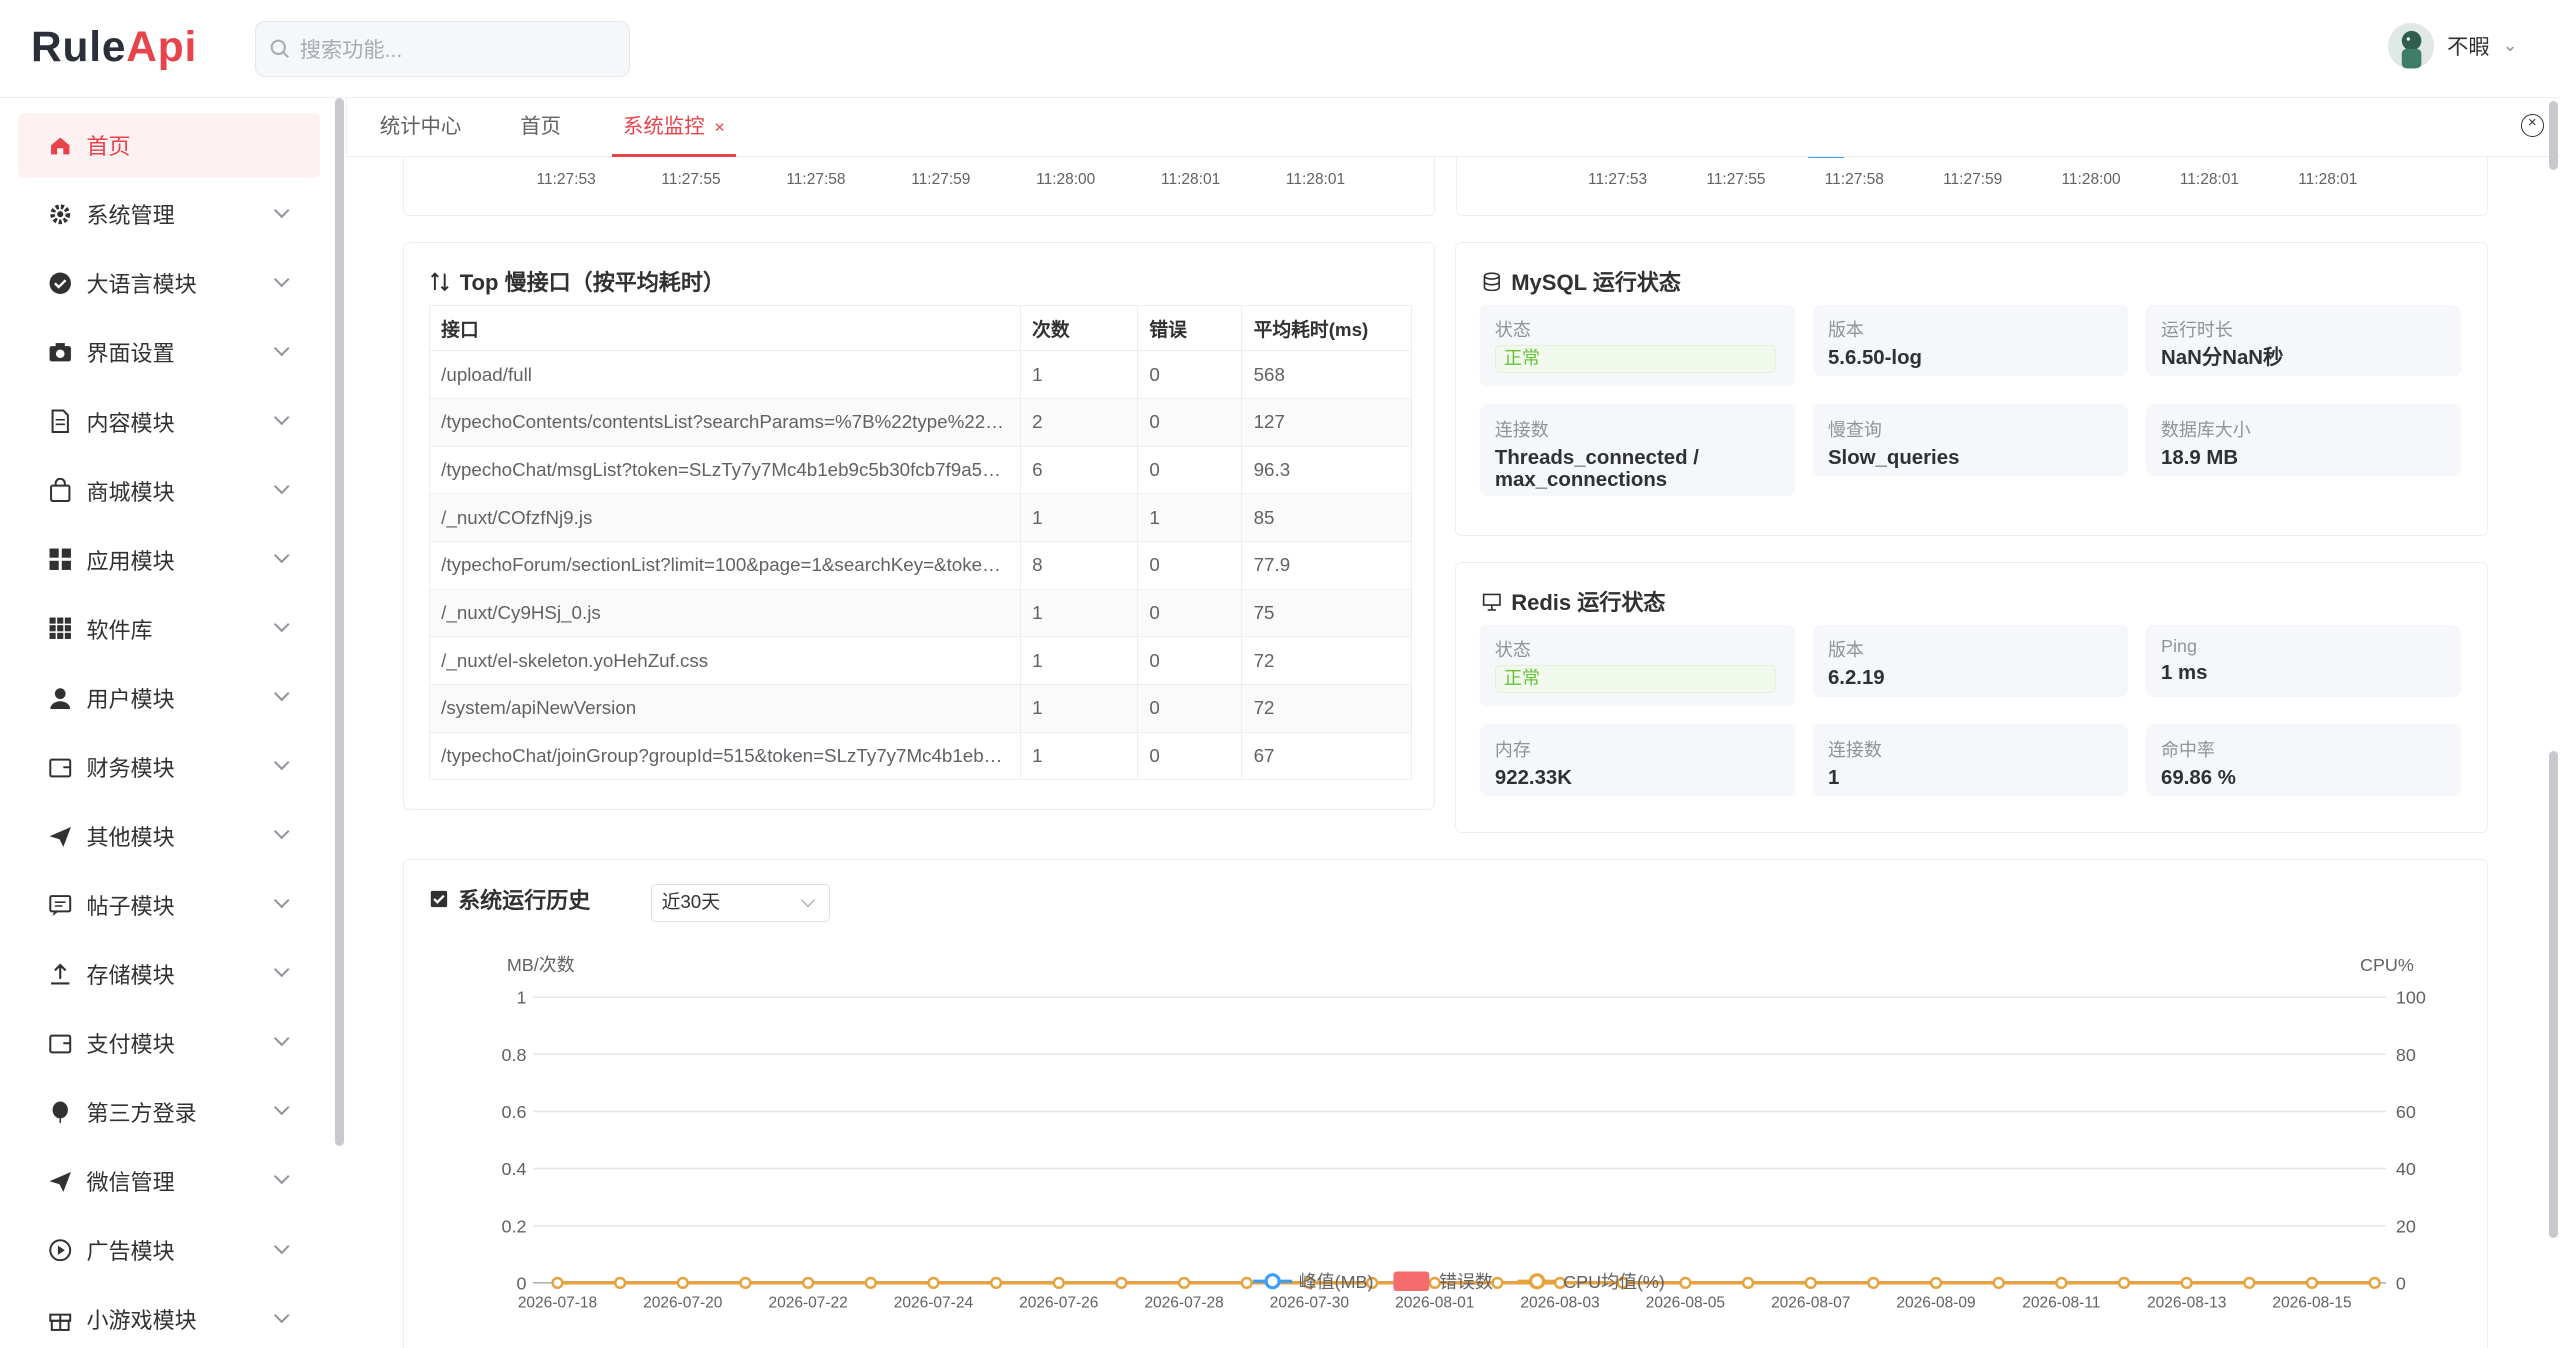 The image size is (2560, 1348). I want to click on gear-icon, so click(60, 214).